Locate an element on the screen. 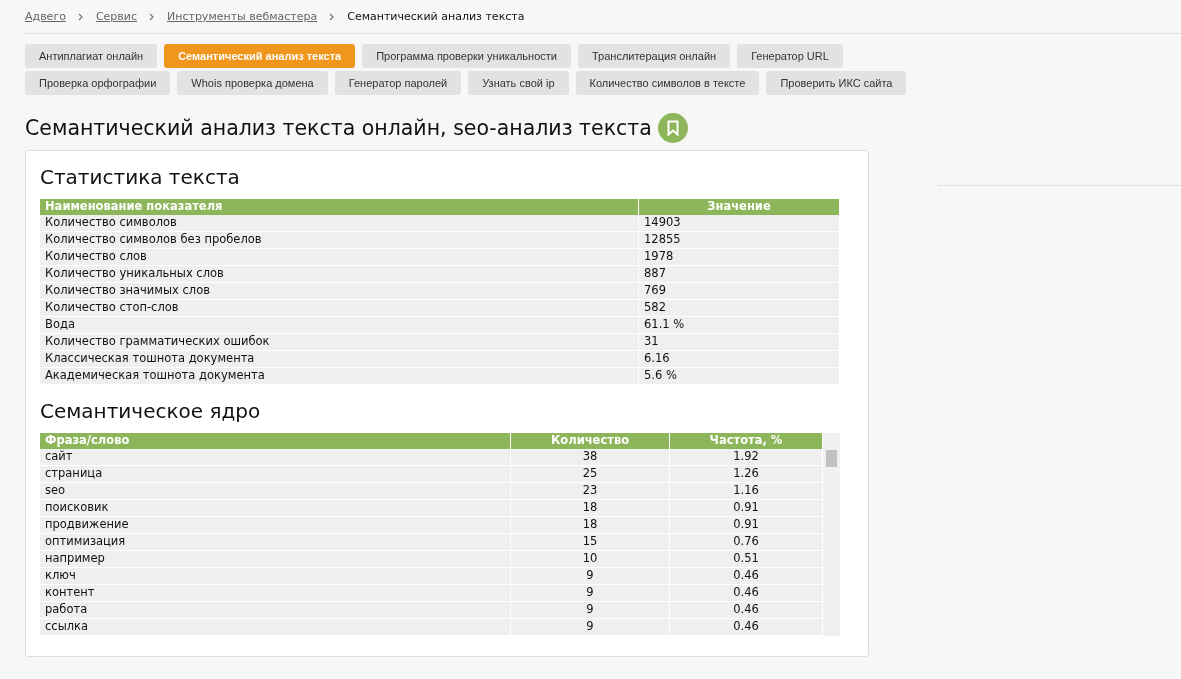 The image size is (1181, 679). breadcrumb-link: Сервис is located at coordinates (116, 16).